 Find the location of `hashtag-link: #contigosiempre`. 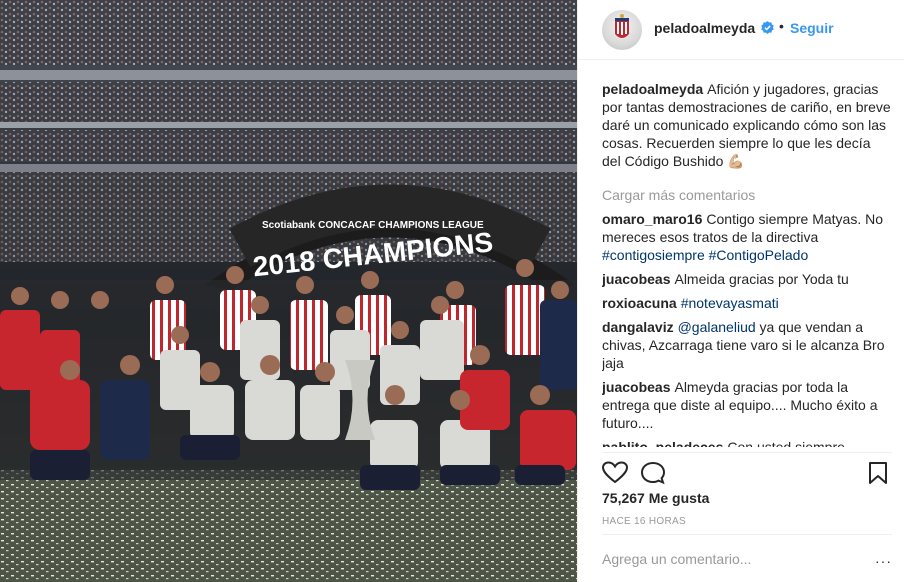

hashtag-link: #contigosiempre is located at coordinates (653, 255).